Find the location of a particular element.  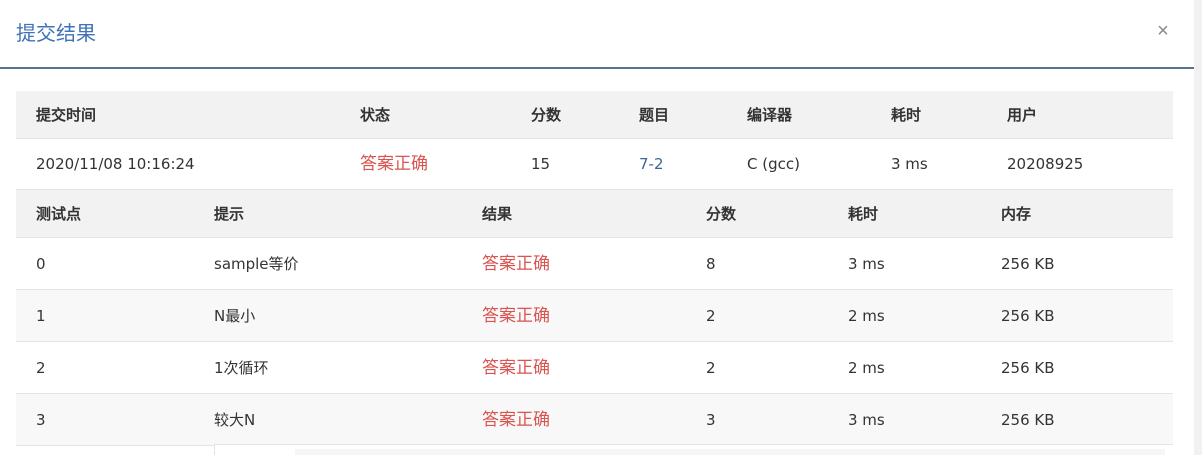

duration: 3 ms is located at coordinates (909, 164).